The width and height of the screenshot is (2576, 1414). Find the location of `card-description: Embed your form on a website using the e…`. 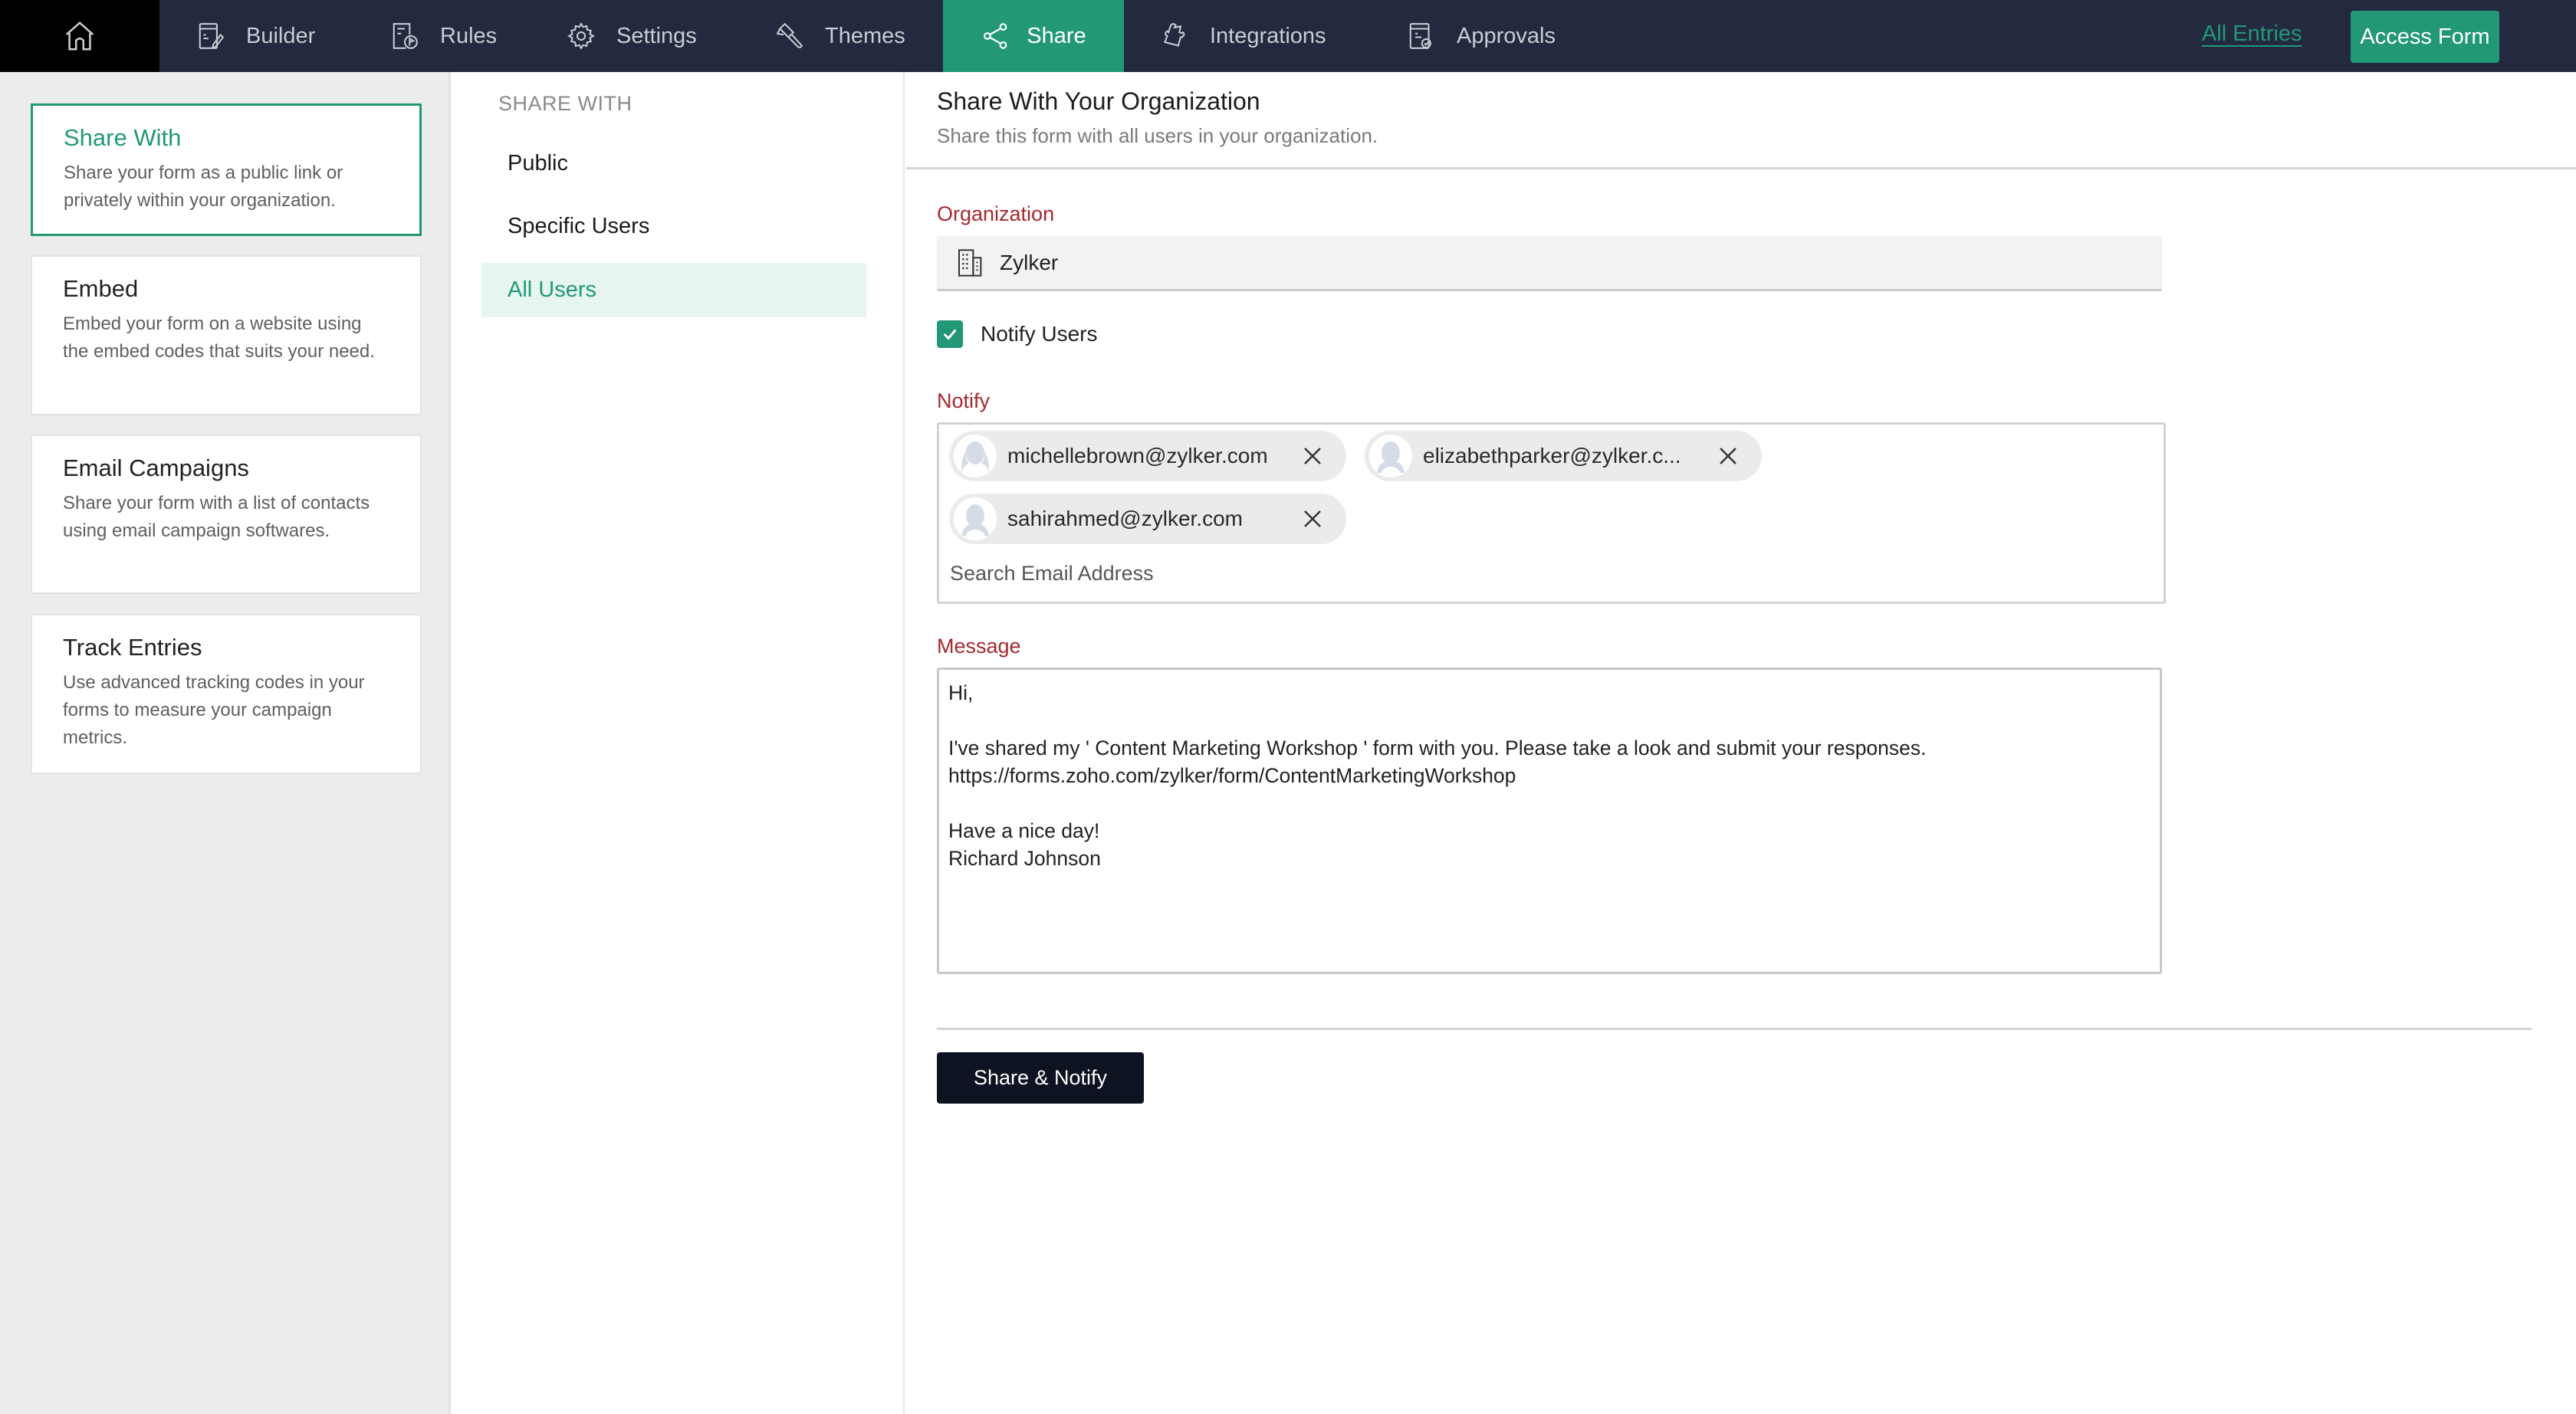

card-description: Embed your form on a website using the e… is located at coordinates (219, 337).